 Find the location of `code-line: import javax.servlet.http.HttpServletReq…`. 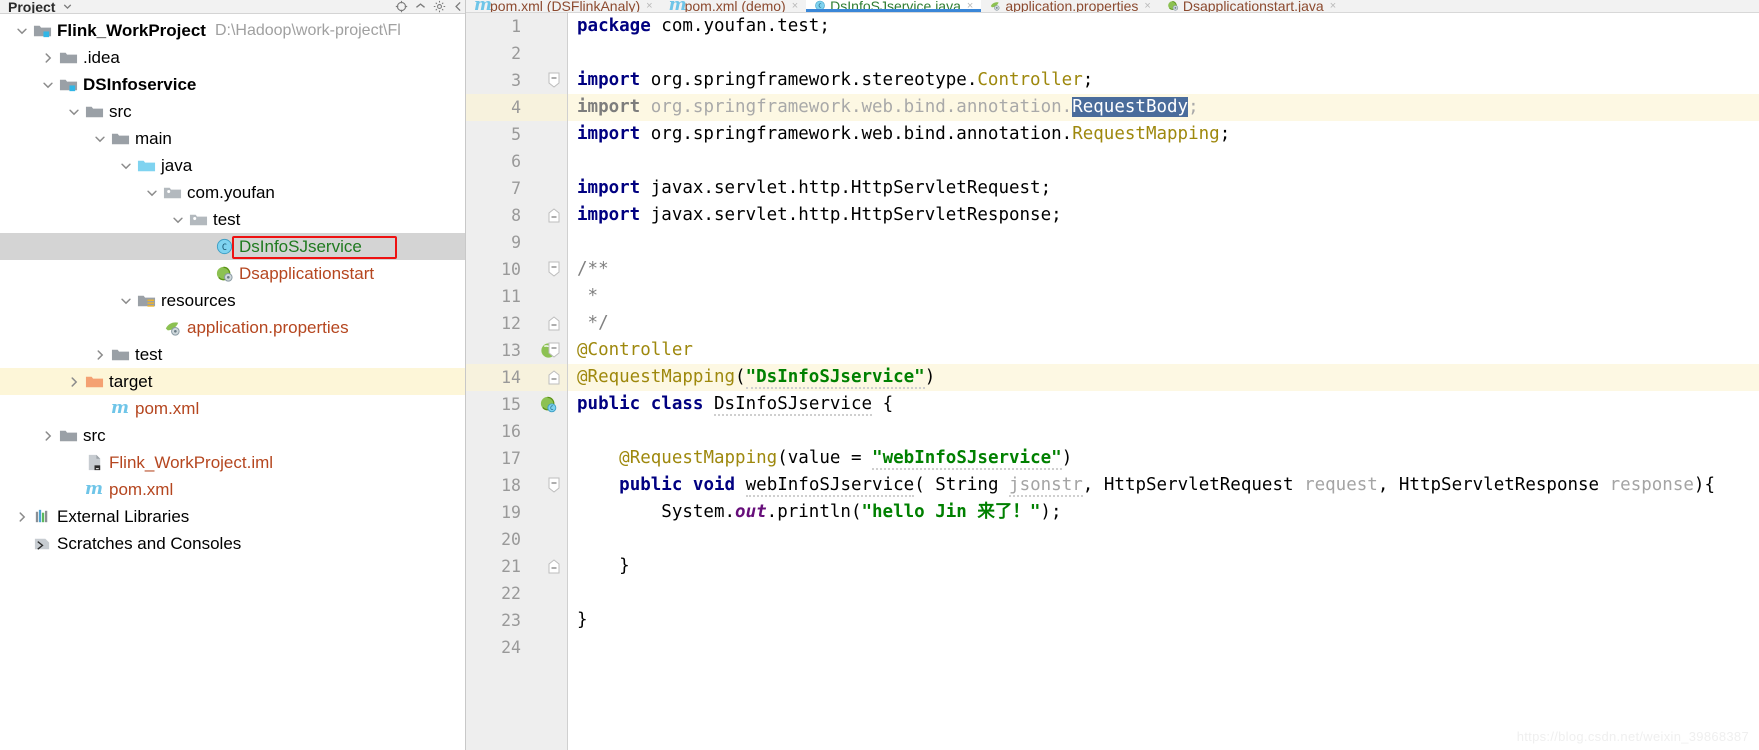

code-line: import javax.servlet.http.HttpServletReq… is located at coordinates (1163, 188).